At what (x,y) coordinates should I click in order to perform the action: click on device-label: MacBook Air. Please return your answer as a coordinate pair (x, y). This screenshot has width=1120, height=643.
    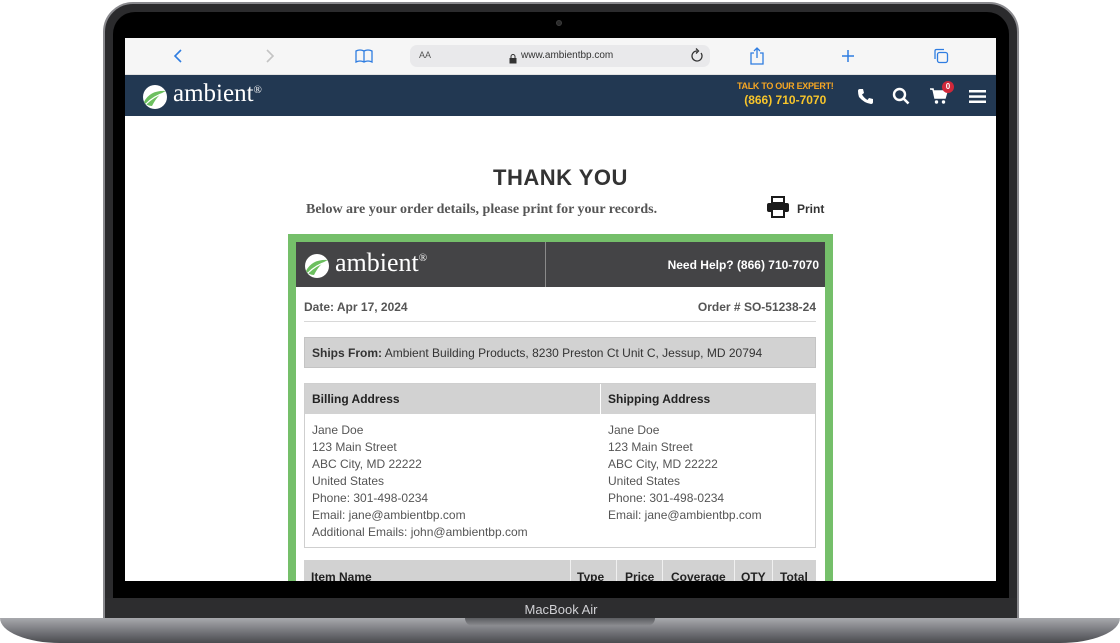
    Looking at the image, I should click on (561, 609).